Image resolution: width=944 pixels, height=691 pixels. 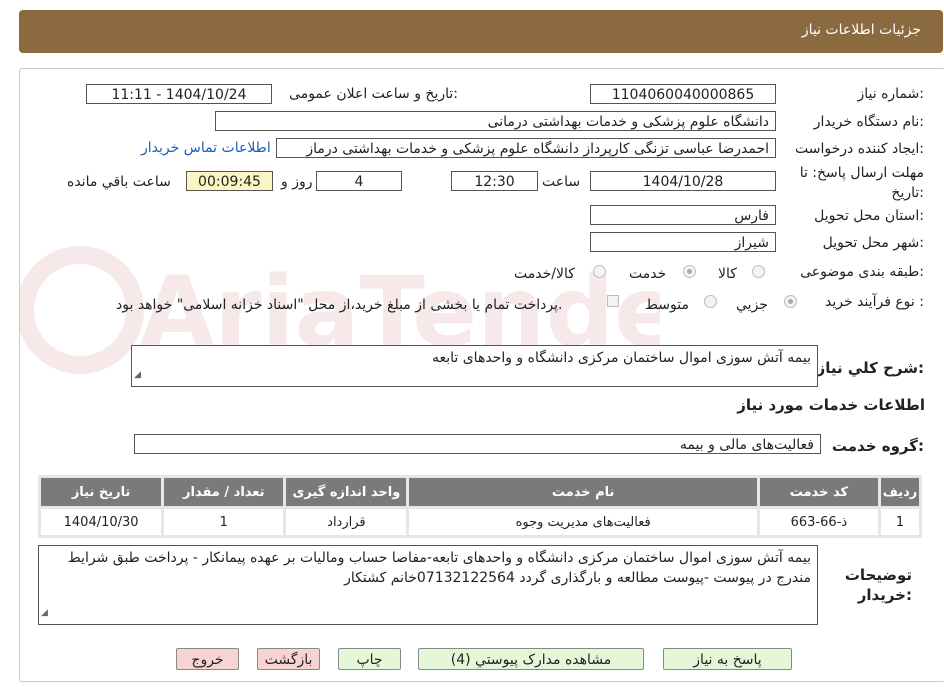 What do you see at coordinates (862, 272) in the screenshot?
I see `category-label: طبقه بندی موضوعی:` at bounding box center [862, 272].